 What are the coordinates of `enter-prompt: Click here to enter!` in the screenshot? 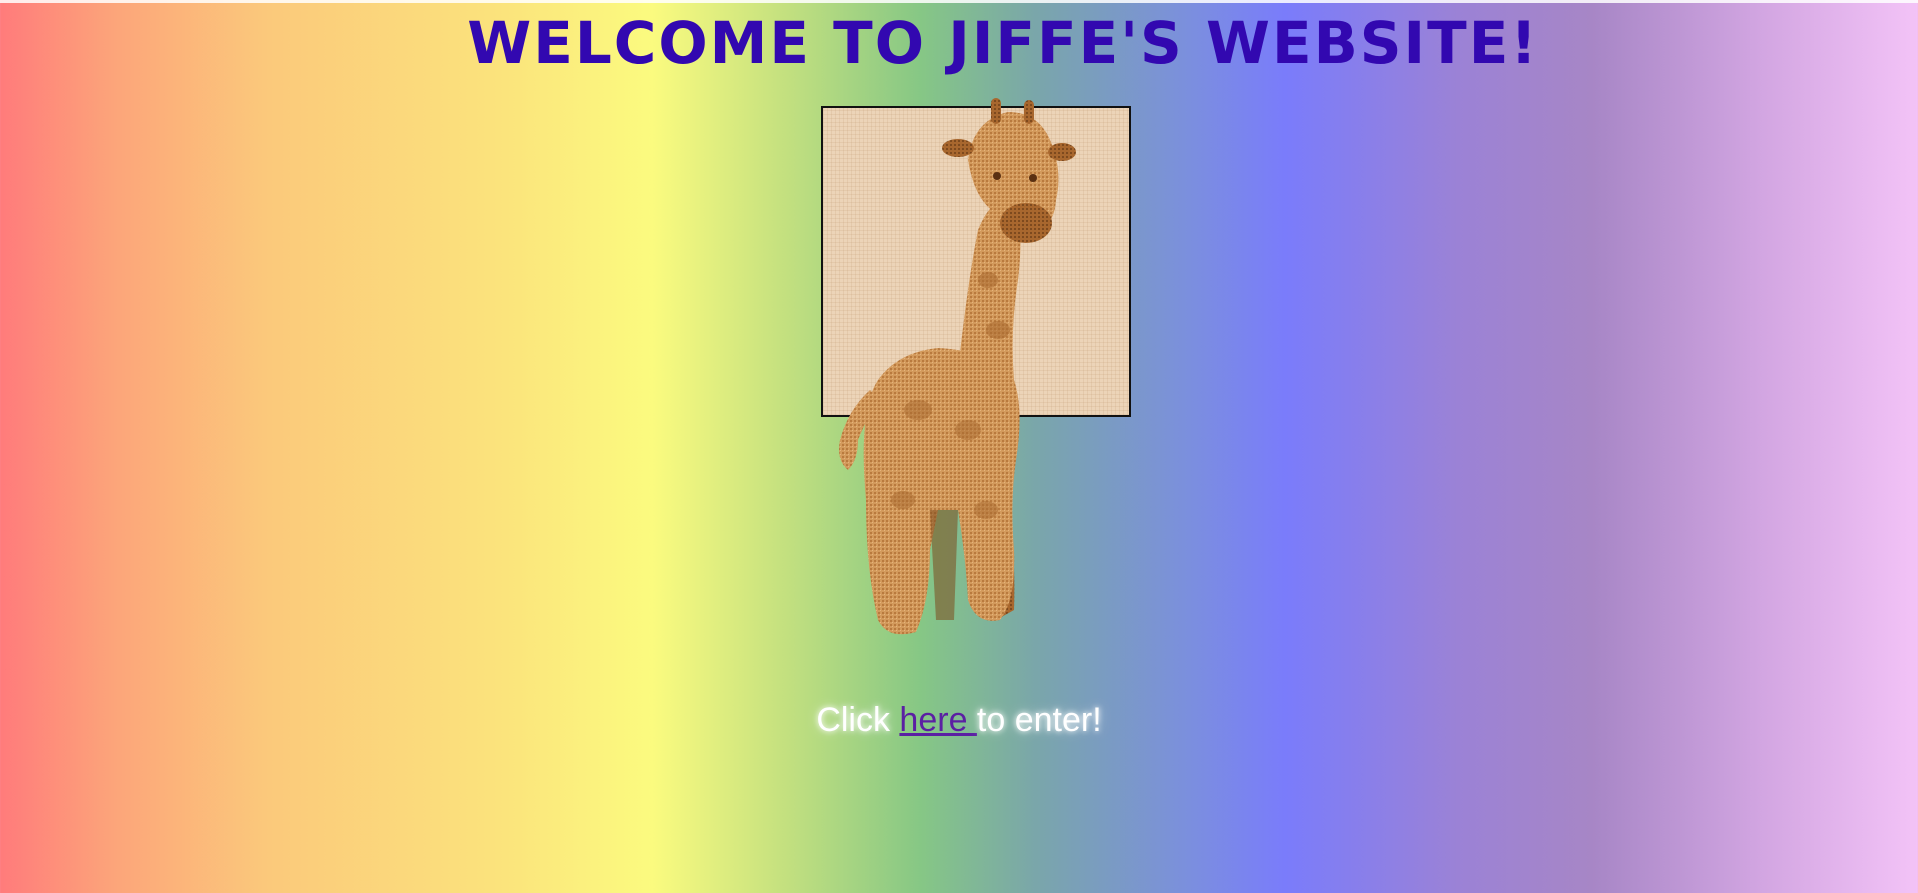 It's located at (959, 720).